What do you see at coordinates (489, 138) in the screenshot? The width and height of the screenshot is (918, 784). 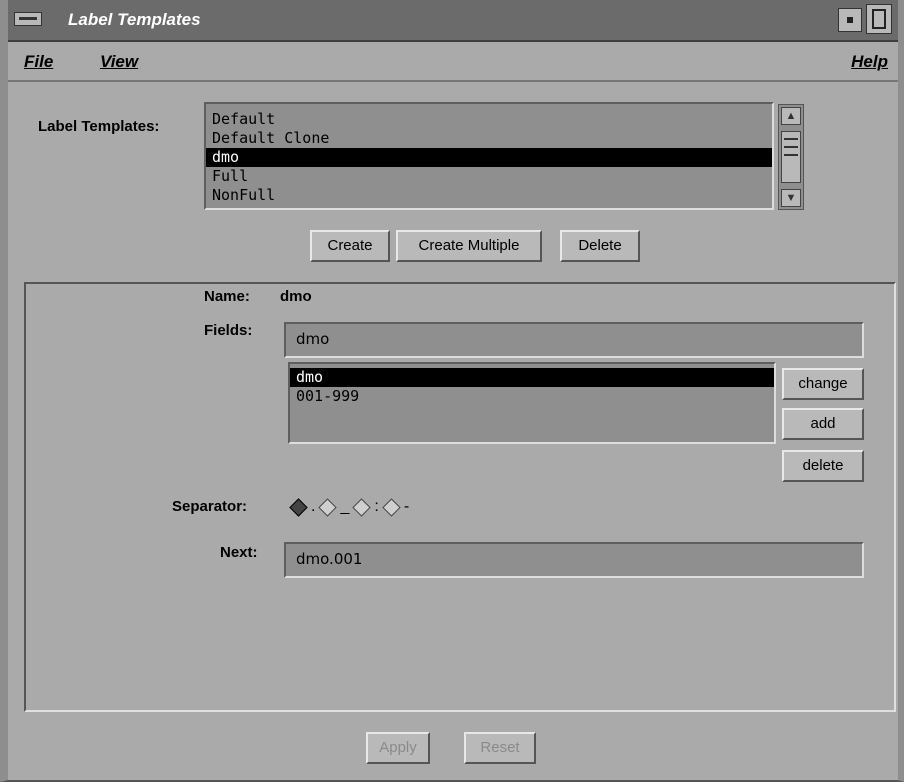 I see `list-item: Default Clone` at bounding box center [489, 138].